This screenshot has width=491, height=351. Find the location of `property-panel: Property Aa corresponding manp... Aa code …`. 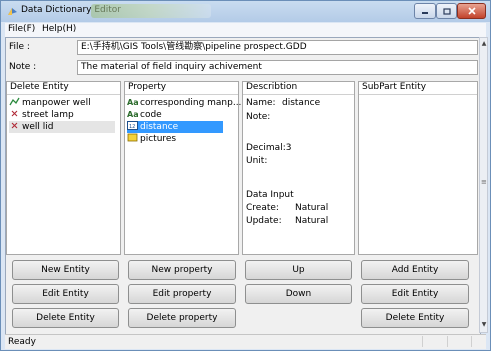

property-panel: Property Aa corresponding manp... Aa code … is located at coordinates (182, 168).